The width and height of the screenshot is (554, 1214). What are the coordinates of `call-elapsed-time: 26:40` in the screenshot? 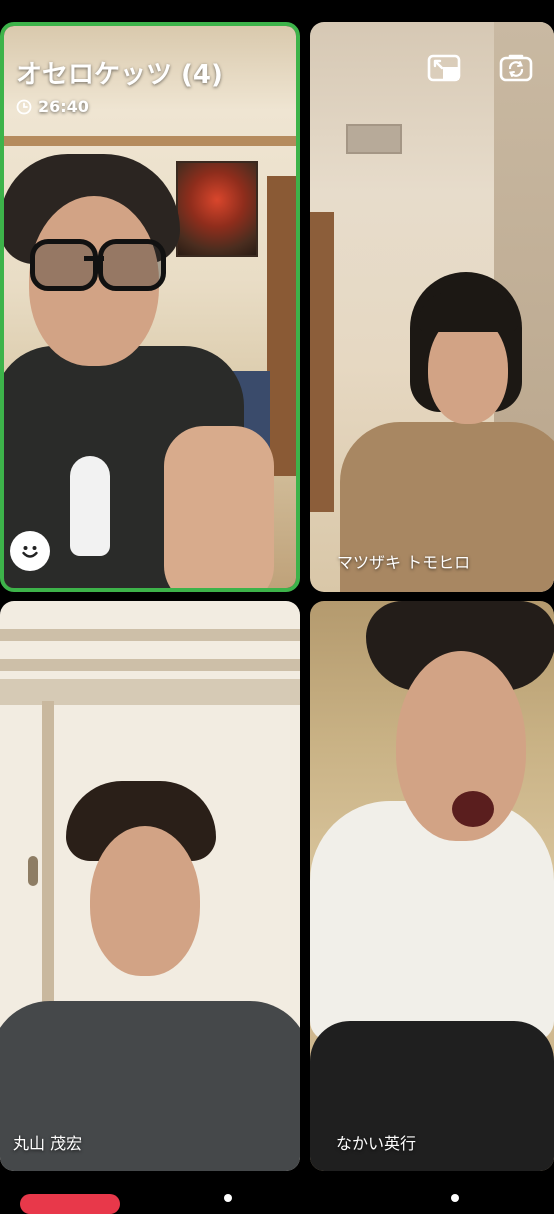 It's located at (63, 106).